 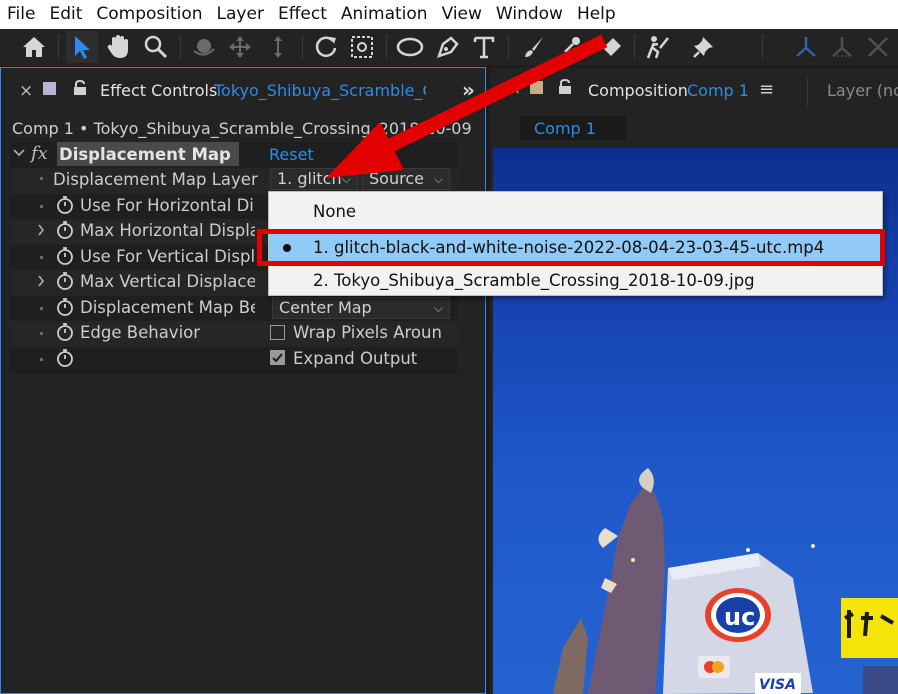 I want to click on ellipse-icon, so click(x=410, y=47).